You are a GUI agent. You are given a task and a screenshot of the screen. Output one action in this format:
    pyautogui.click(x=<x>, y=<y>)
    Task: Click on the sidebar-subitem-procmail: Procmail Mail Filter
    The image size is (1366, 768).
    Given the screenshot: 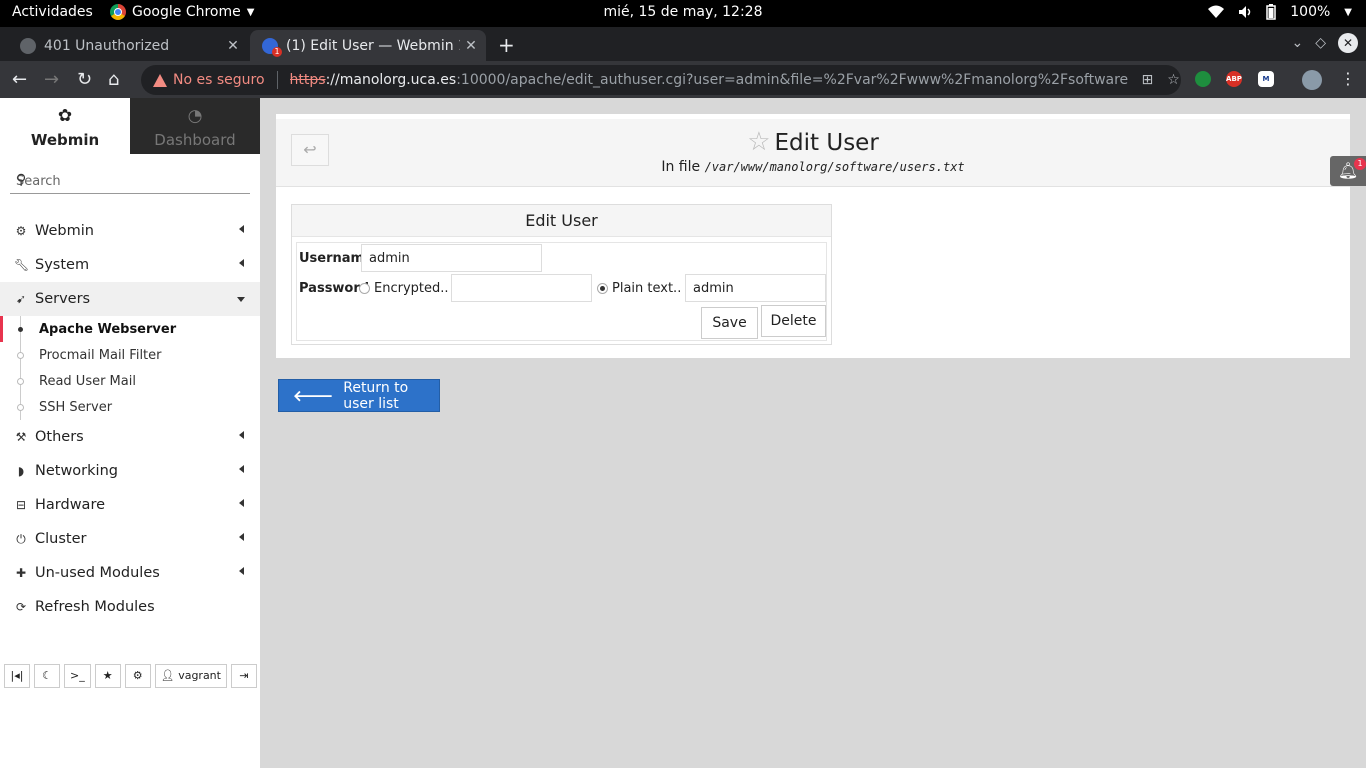 What is the action you would take?
    pyautogui.click(x=130, y=355)
    